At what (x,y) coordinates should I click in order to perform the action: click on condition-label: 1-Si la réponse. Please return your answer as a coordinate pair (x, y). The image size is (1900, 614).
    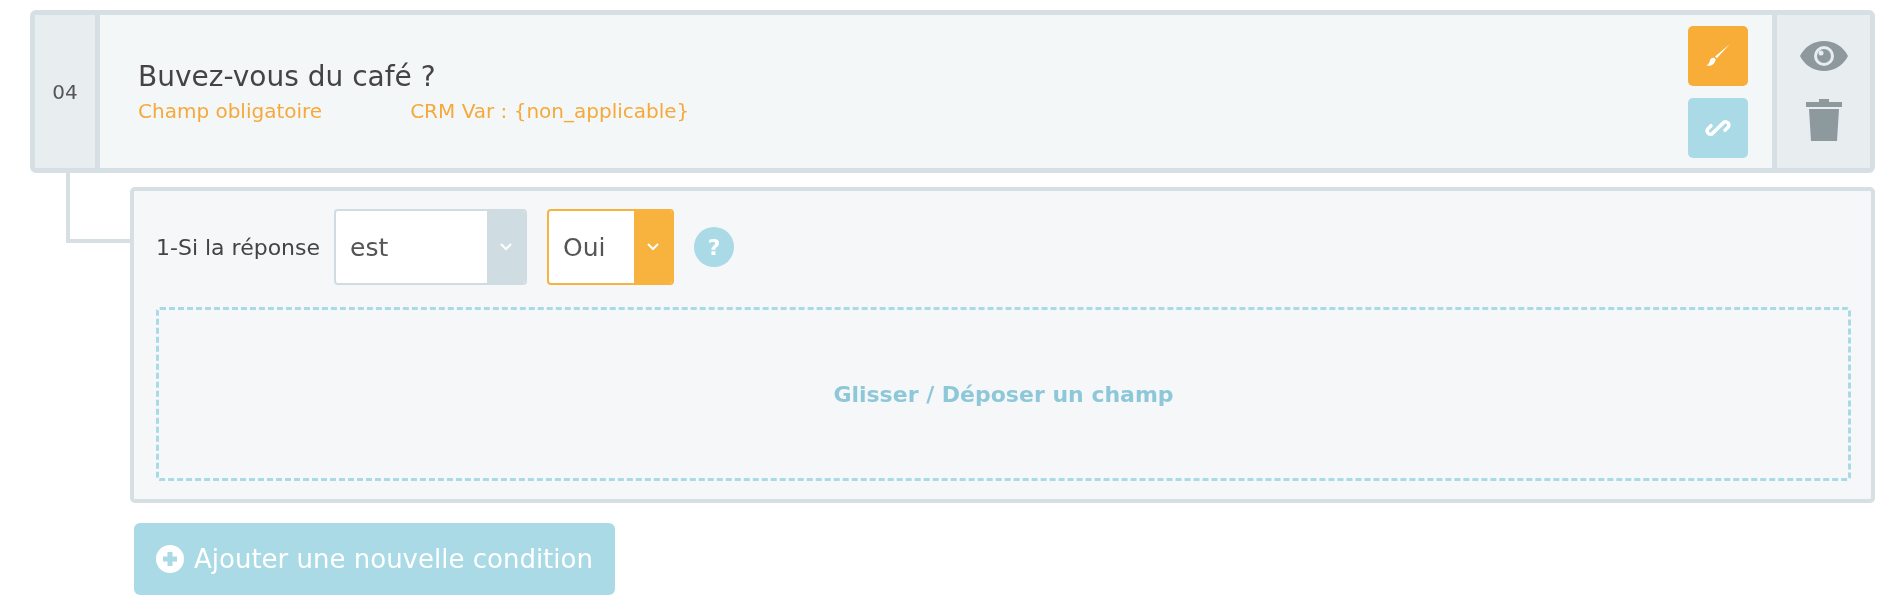
    Looking at the image, I should click on (238, 247).